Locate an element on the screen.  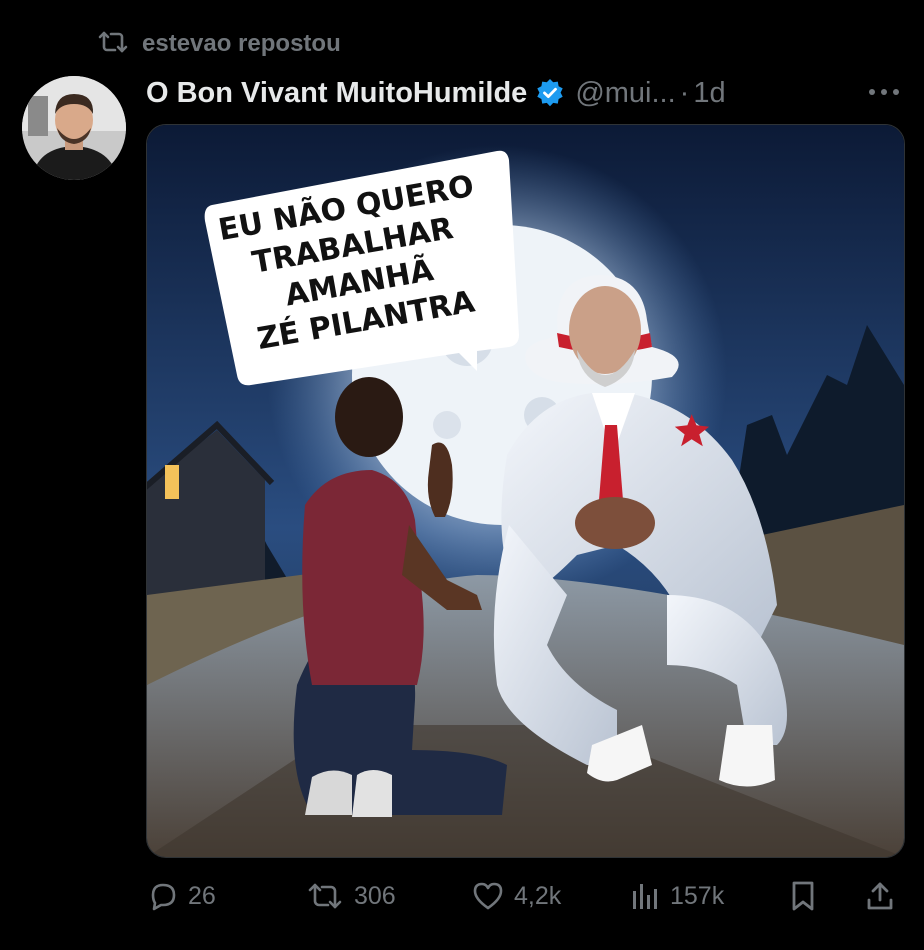
like-button: 4,2k is located at coordinates (516, 896).